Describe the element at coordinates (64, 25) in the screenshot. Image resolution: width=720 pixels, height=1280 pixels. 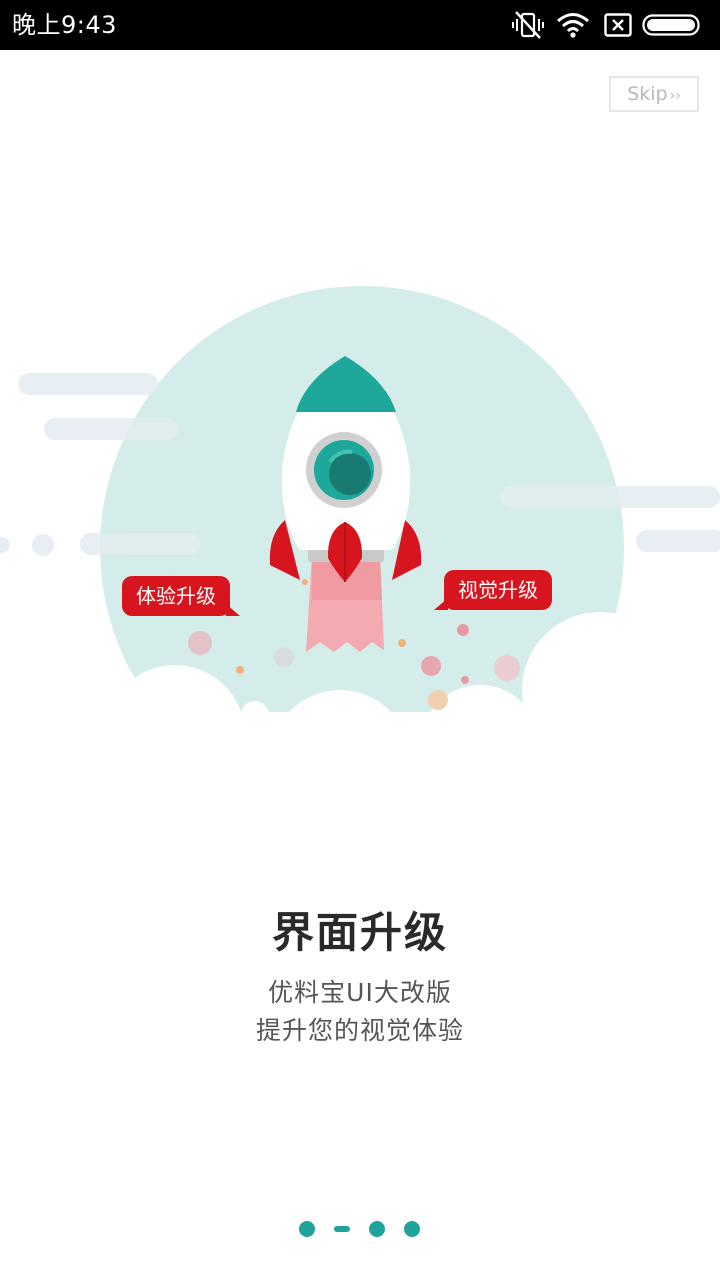
I see `status-time: 晚上9:43` at that location.